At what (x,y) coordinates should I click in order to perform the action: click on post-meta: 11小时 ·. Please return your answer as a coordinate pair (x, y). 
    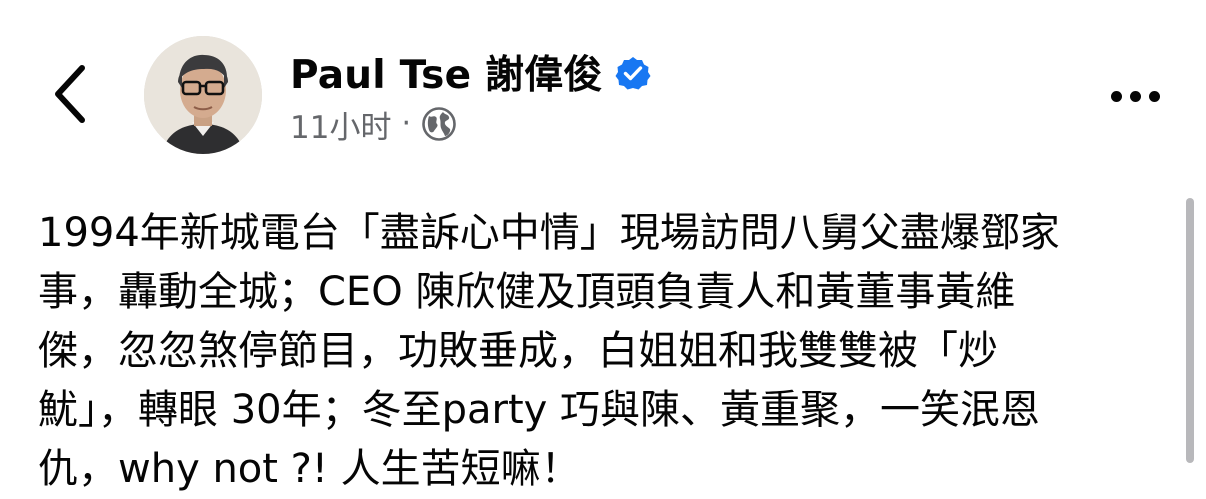
    Looking at the image, I should click on (373, 124).